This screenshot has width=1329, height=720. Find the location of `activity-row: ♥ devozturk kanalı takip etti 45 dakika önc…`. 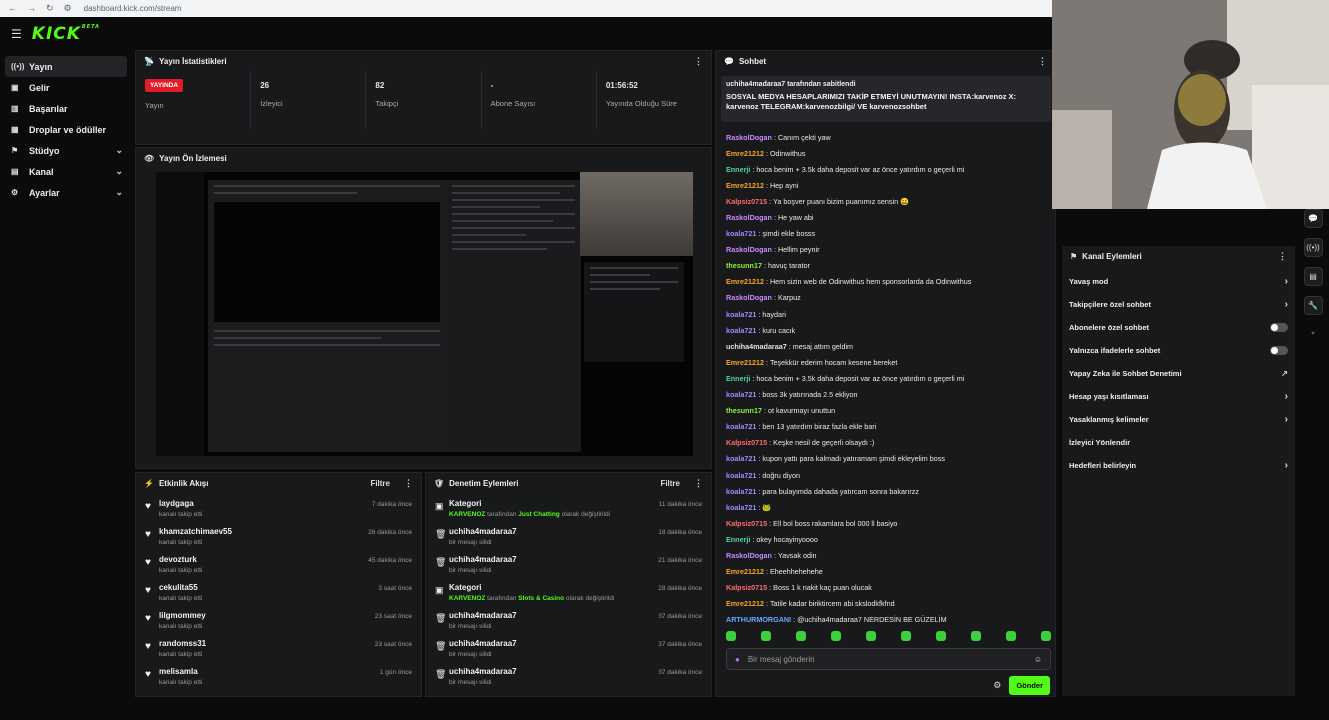

activity-row: ♥ devozturk kanalı takip etti 45 dakika önc… is located at coordinates (278, 569).